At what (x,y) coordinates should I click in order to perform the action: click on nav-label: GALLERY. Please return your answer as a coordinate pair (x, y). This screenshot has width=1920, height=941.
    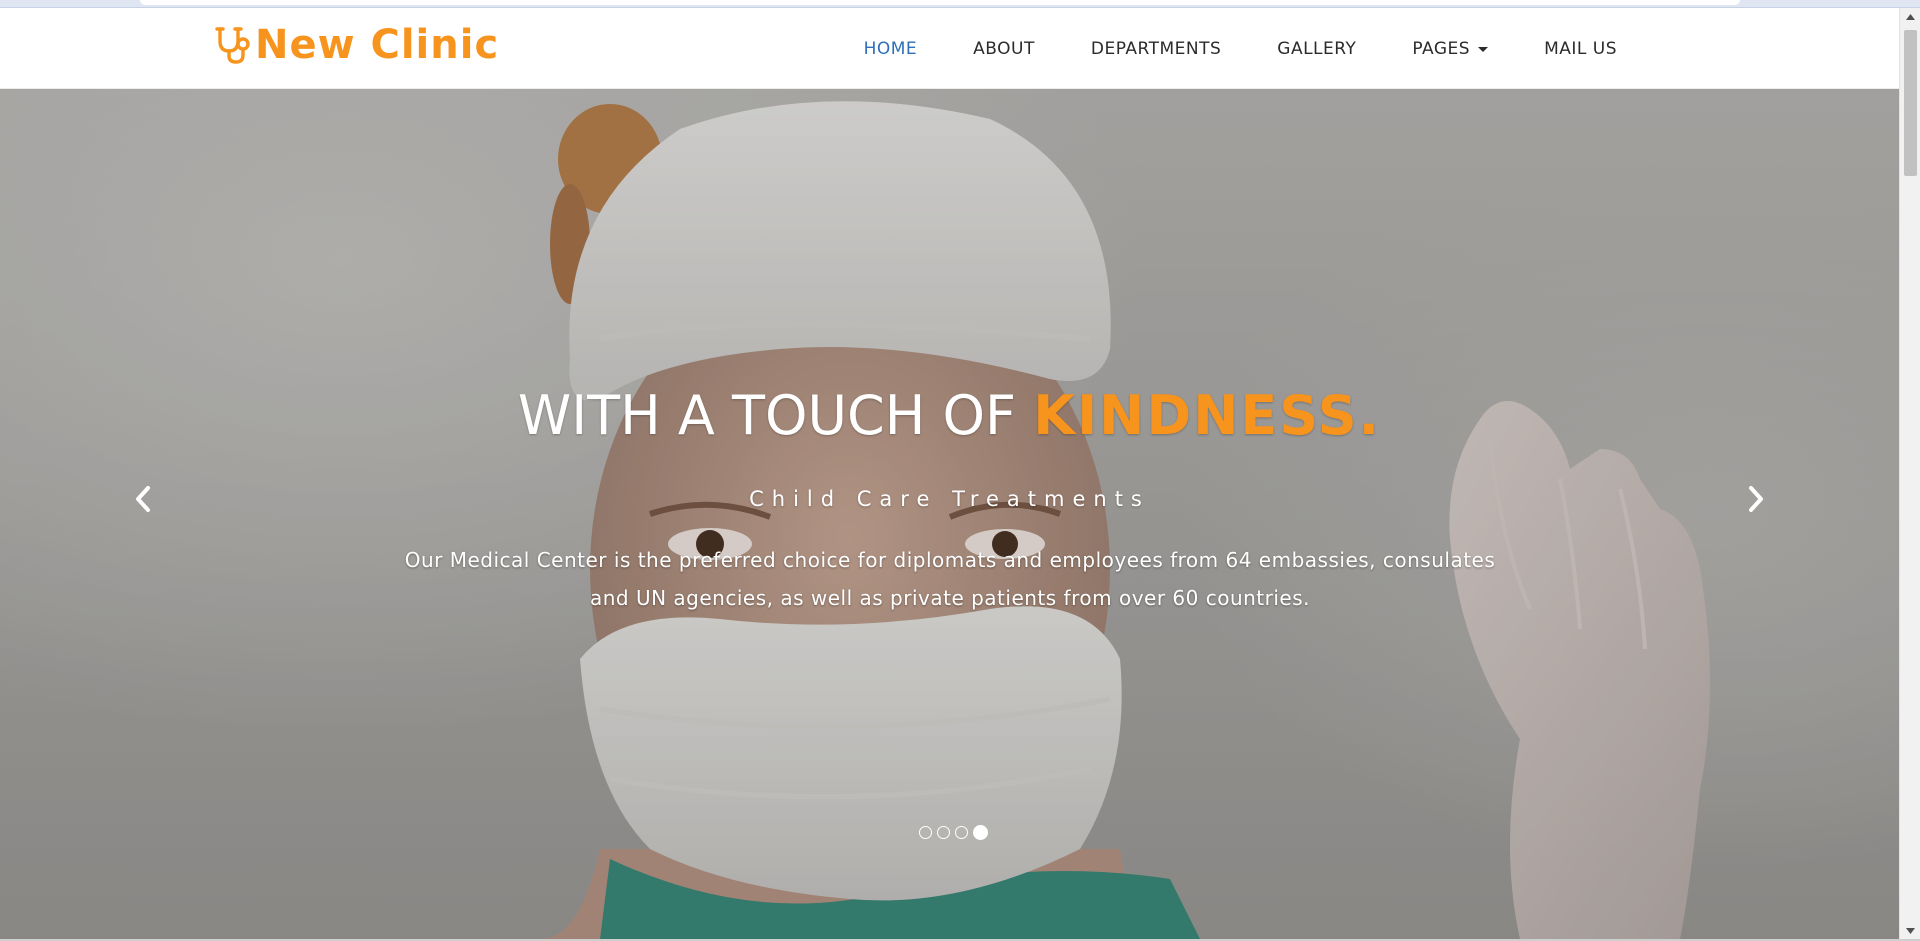
    Looking at the image, I should click on (1317, 48).